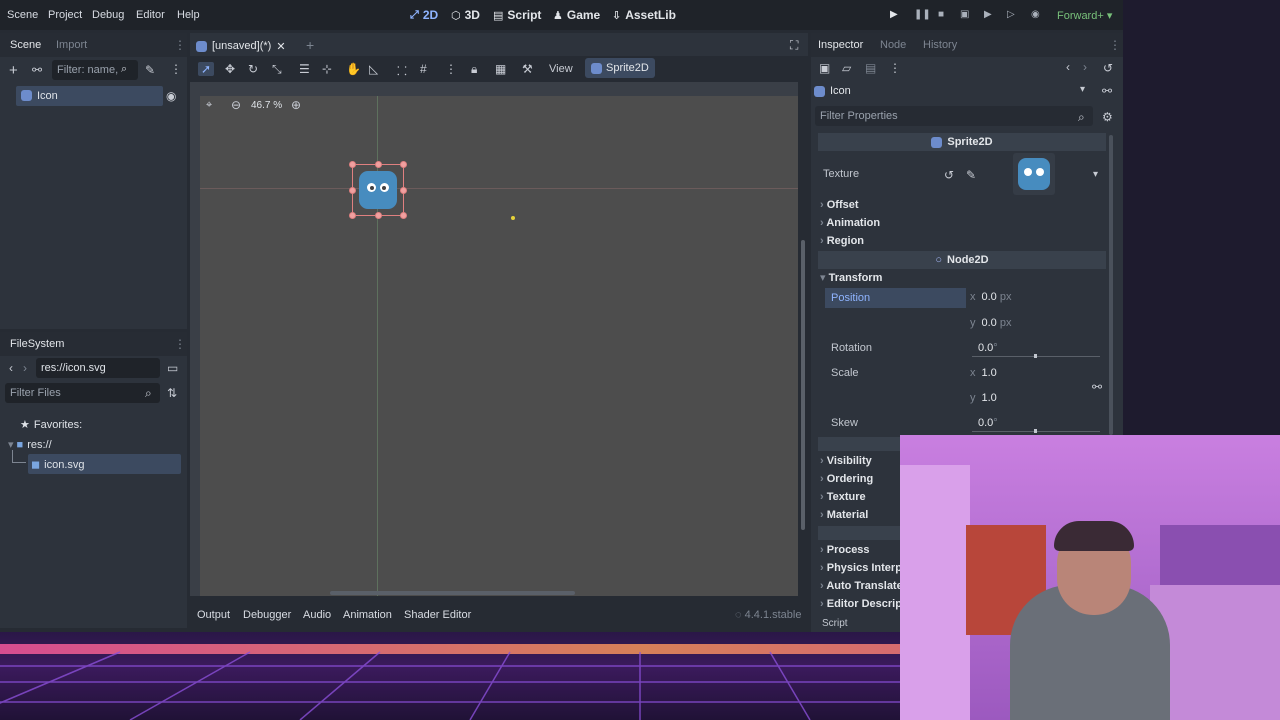  I want to click on fs-menu-icon: ⋮, so click(180, 344).